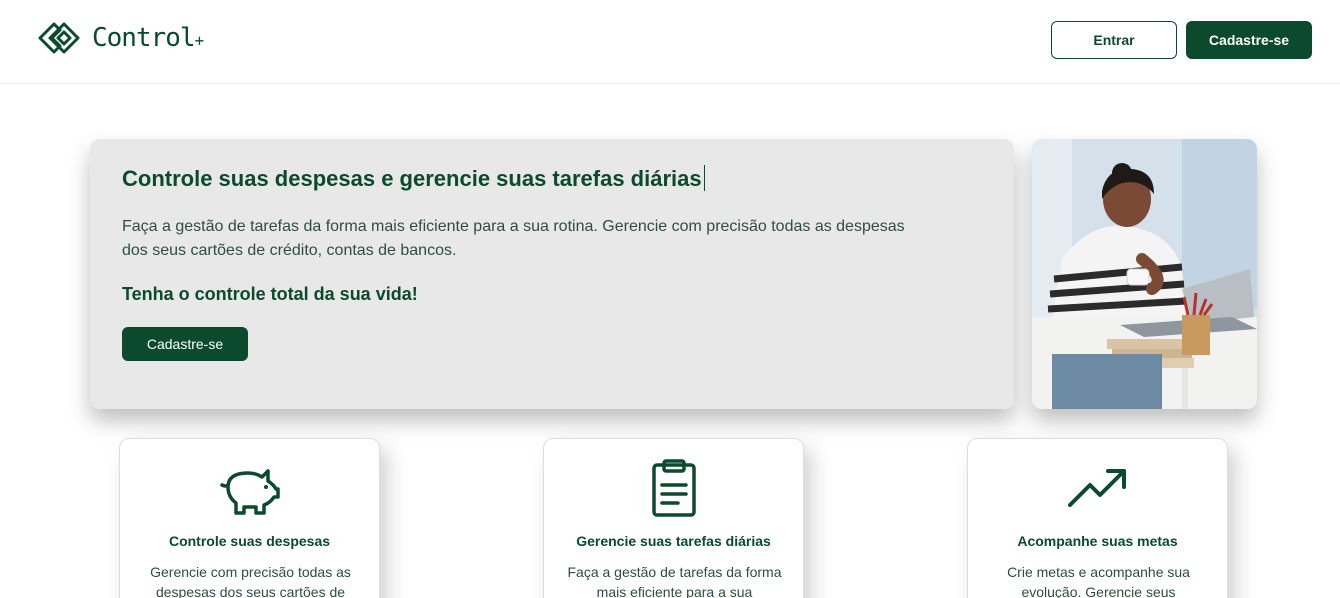  What do you see at coordinates (148, 38) in the screenshot?
I see `brand-name: Control+` at bounding box center [148, 38].